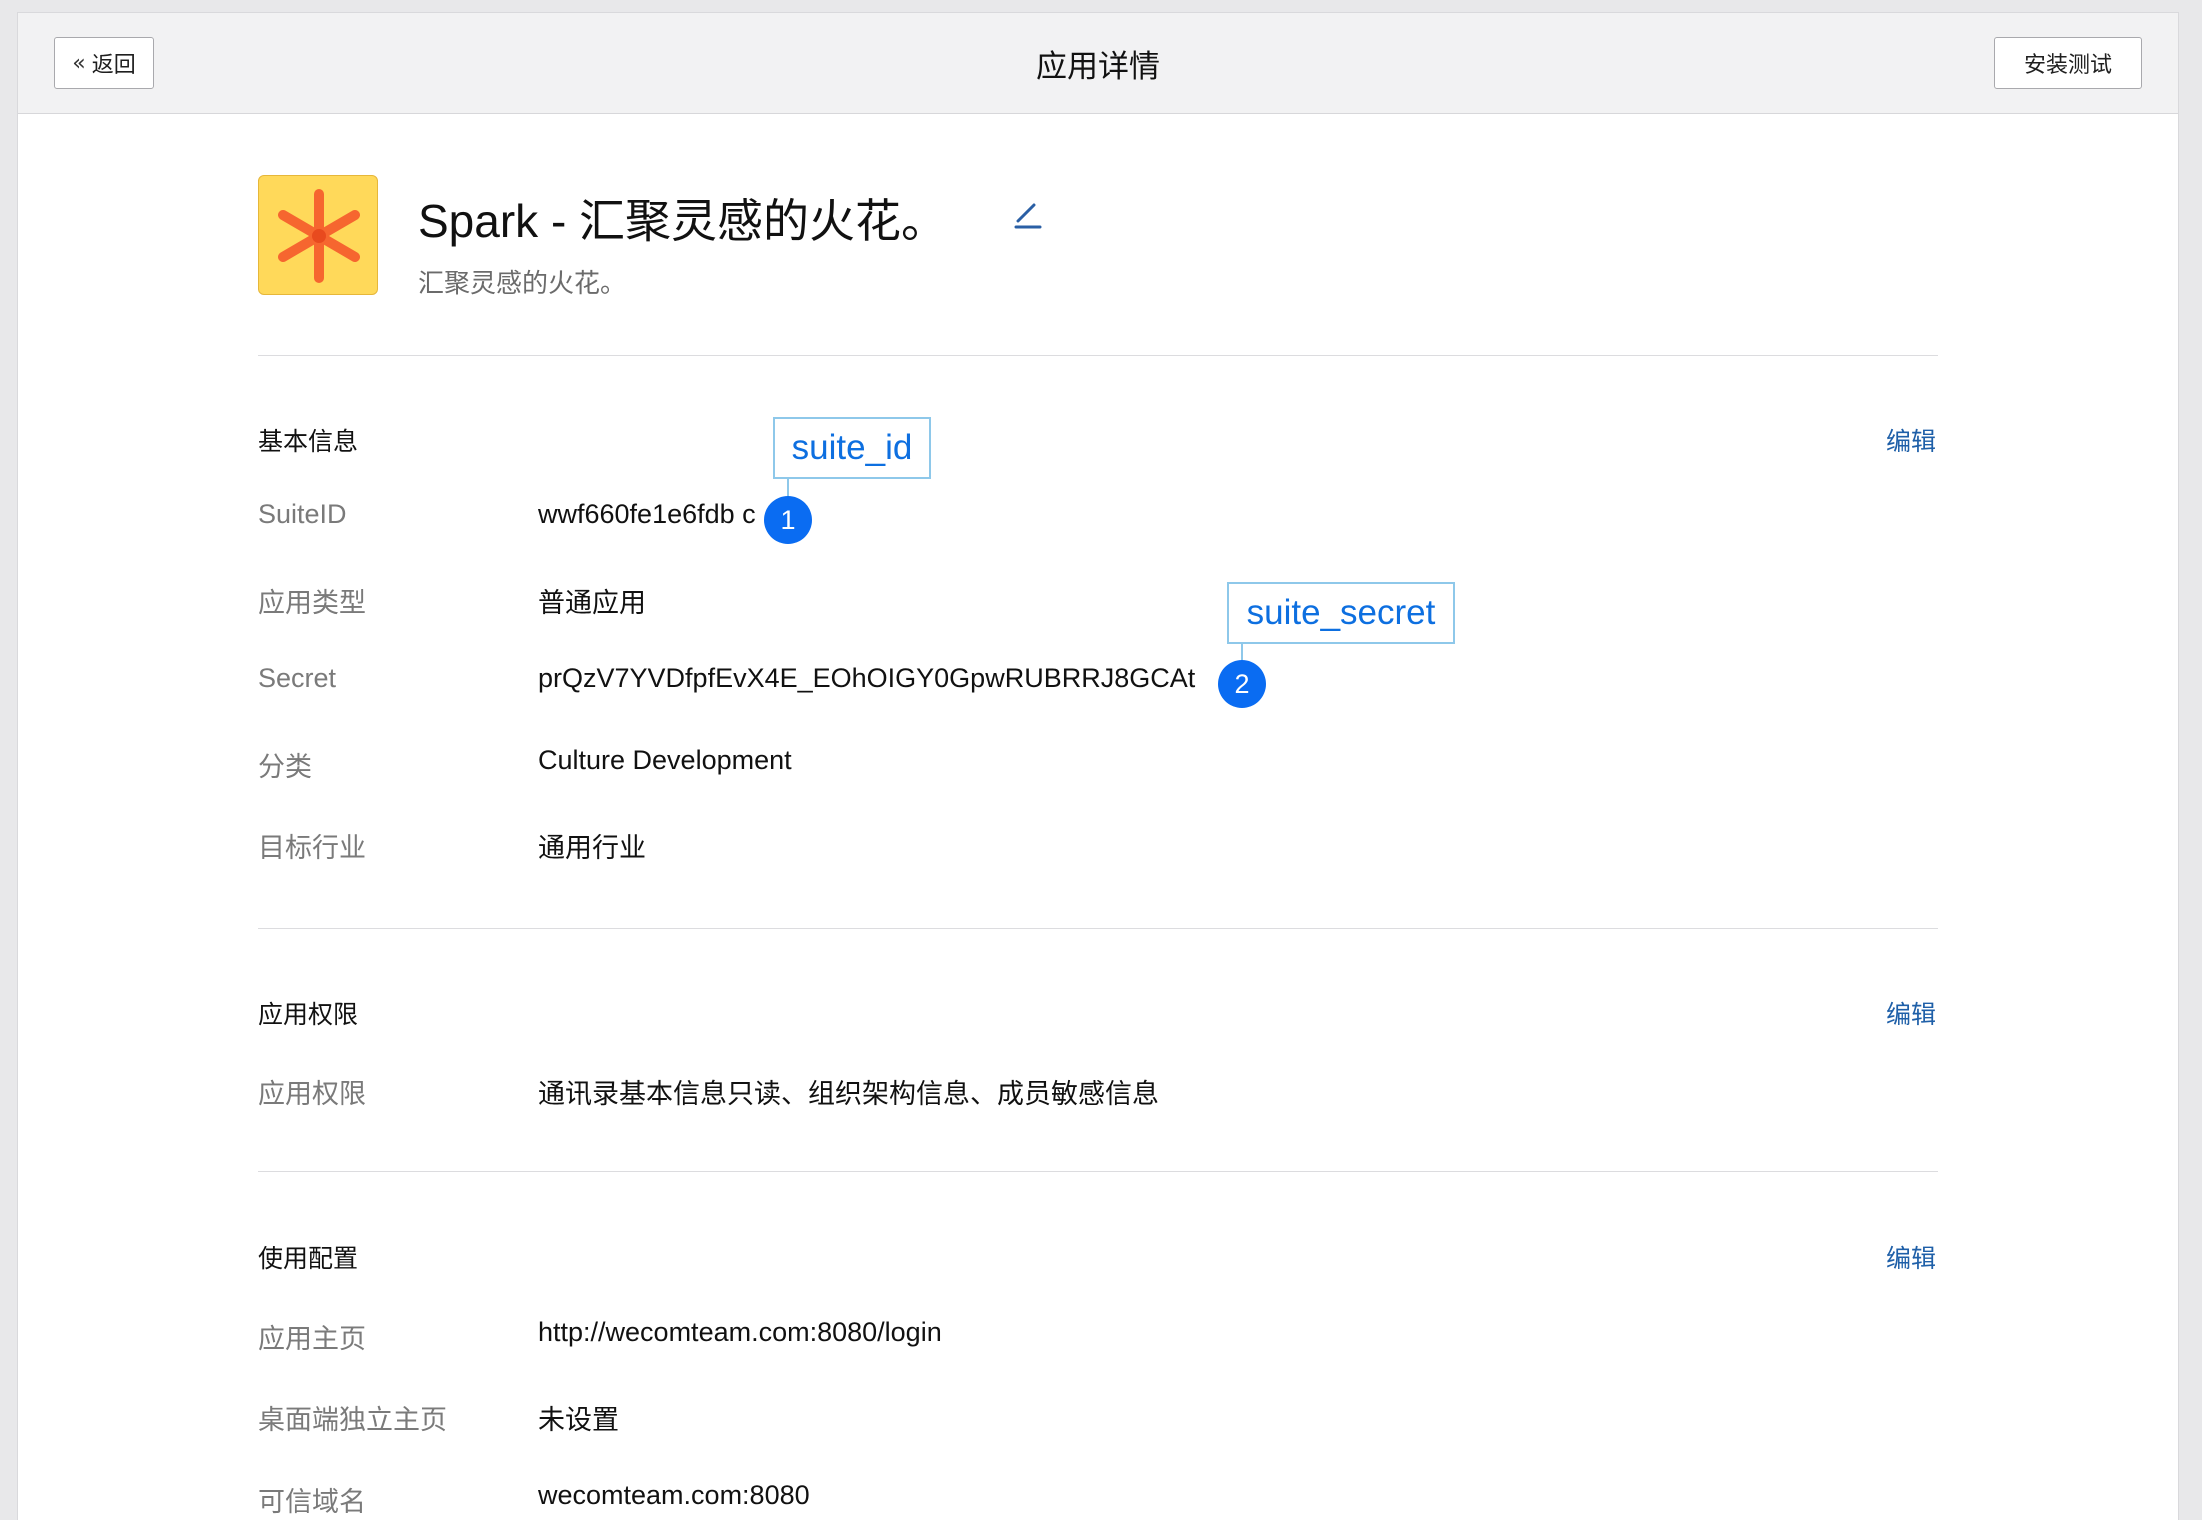  What do you see at coordinates (312, 1339) in the screenshot?
I see `row-label-homepage: 应用主页` at bounding box center [312, 1339].